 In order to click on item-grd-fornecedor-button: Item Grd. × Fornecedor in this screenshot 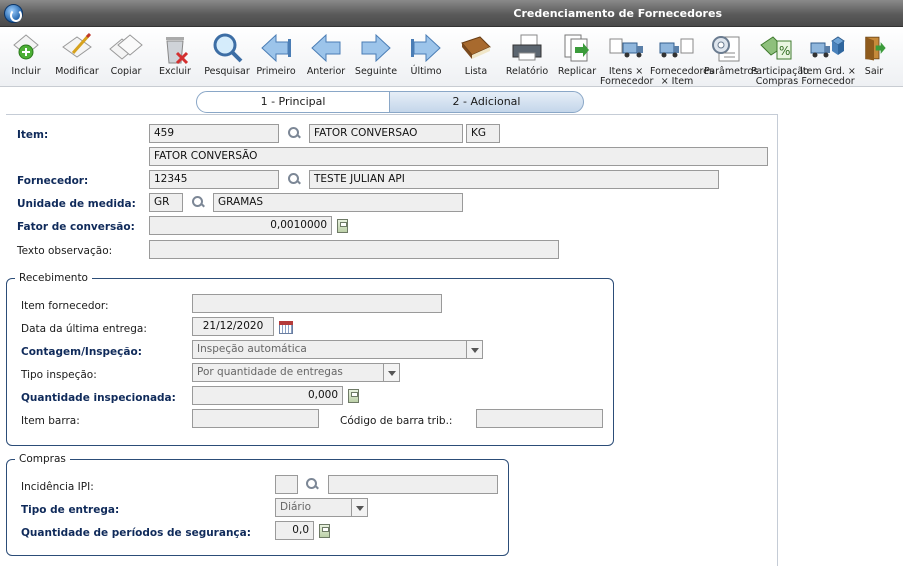, I will do `click(828, 58)`.